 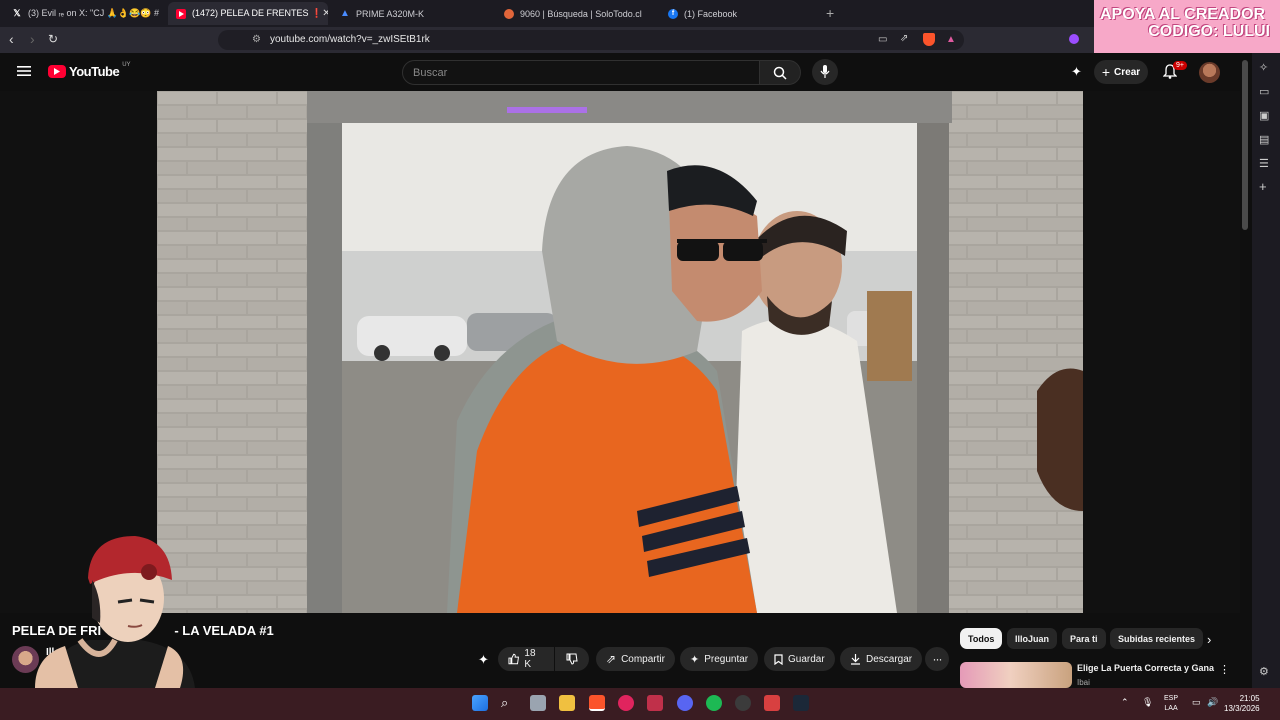 I want to click on tab-asus: ▲ PRIME A320M-K, so click(x=412, y=13).